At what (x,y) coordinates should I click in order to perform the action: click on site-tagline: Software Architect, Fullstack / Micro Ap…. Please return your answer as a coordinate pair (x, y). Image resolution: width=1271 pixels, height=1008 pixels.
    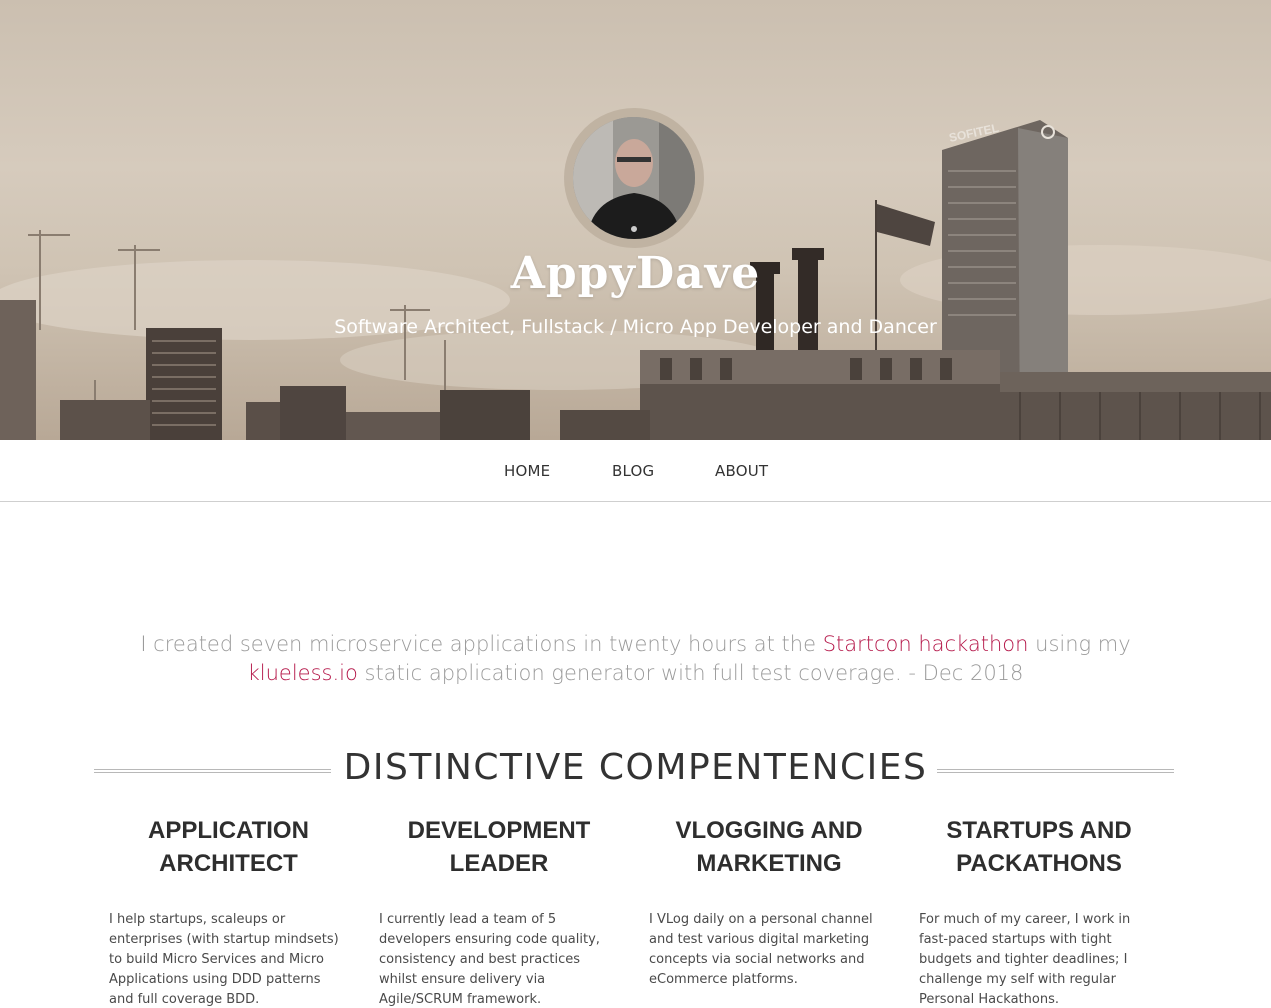
    Looking at the image, I should click on (635, 327).